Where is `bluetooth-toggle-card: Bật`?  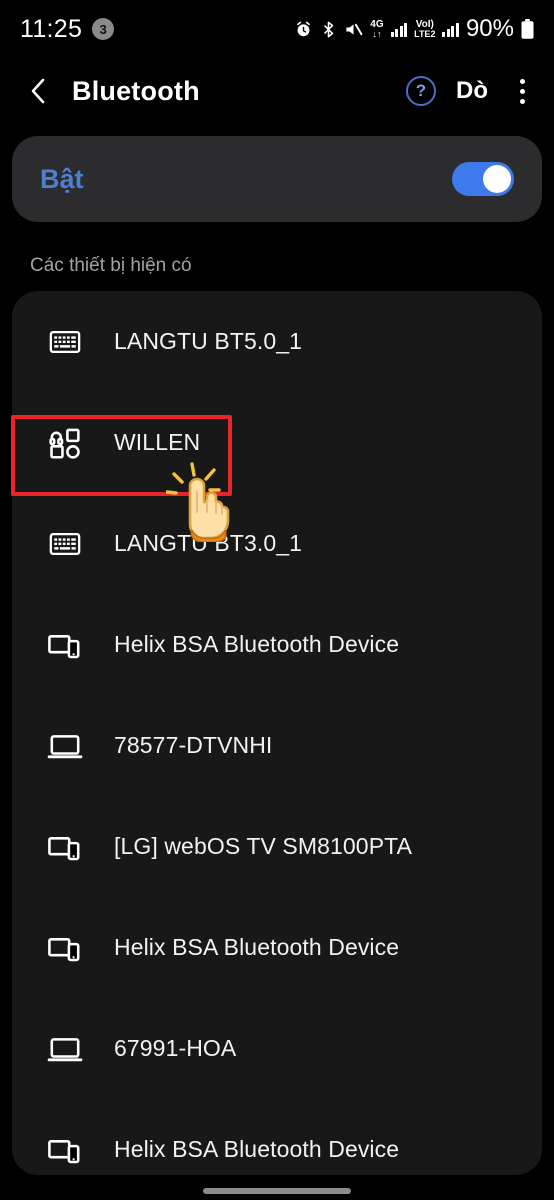 bluetooth-toggle-card: Bật is located at coordinates (277, 179).